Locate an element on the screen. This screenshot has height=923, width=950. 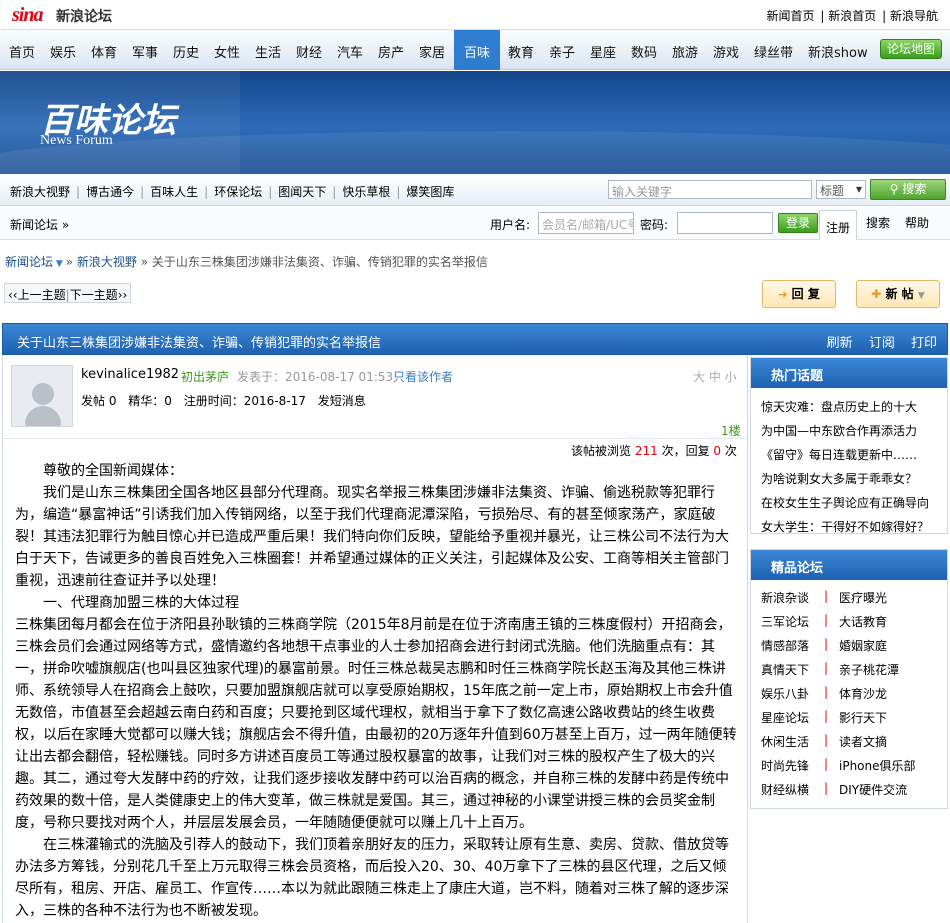
nav-item: 亲子 is located at coordinates (562, 51).